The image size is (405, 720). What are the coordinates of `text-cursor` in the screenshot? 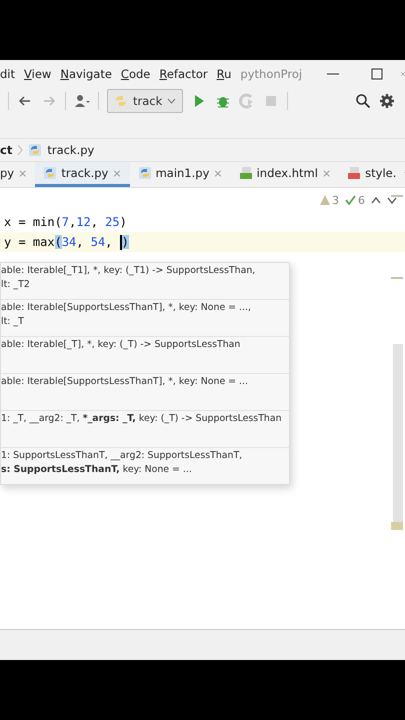 It's located at (121, 242).